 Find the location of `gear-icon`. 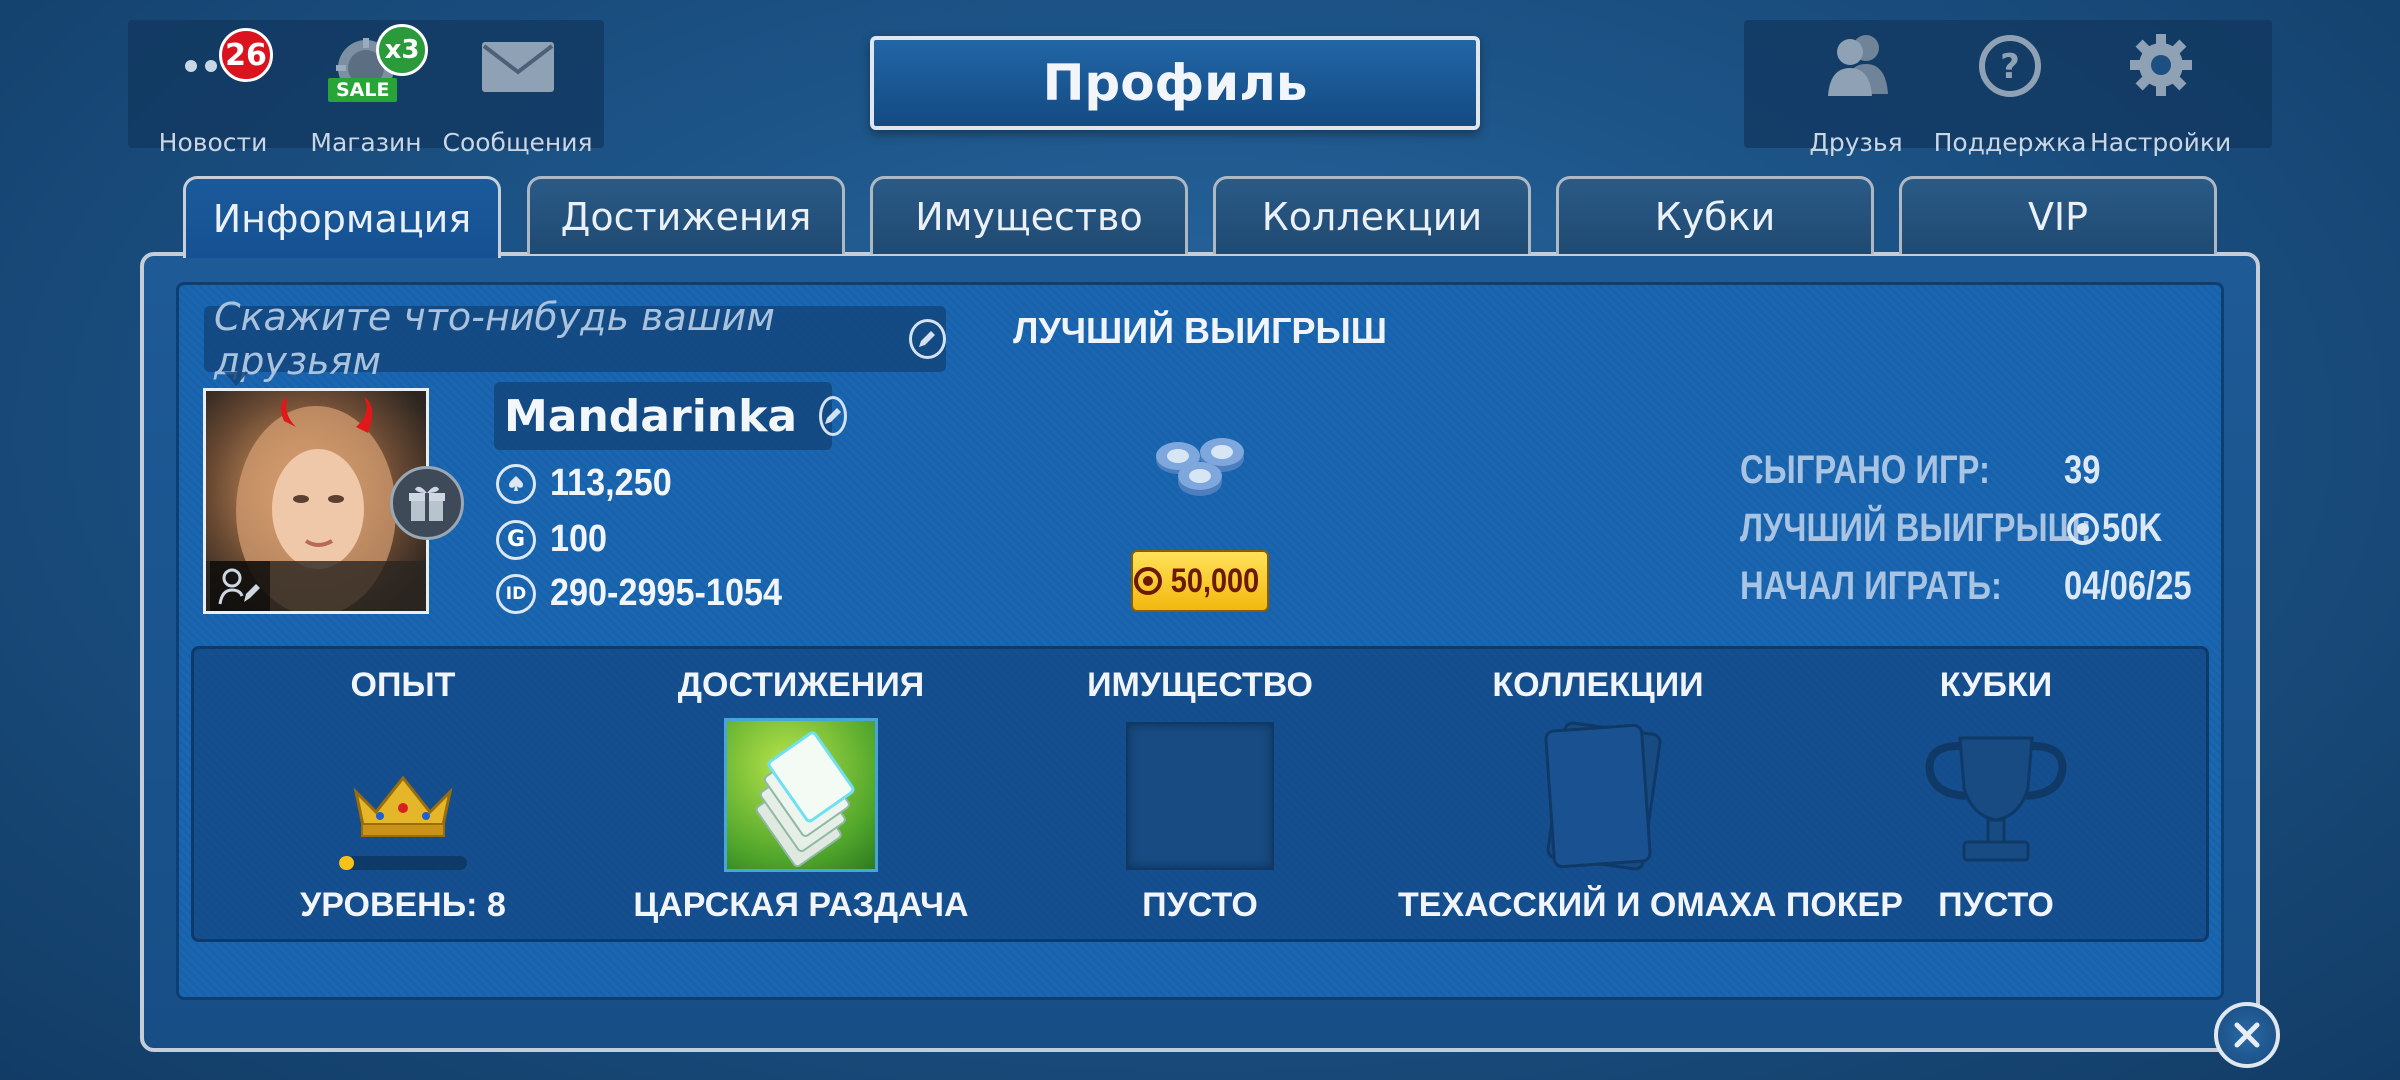

gear-icon is located at coordinates (2161, 67).